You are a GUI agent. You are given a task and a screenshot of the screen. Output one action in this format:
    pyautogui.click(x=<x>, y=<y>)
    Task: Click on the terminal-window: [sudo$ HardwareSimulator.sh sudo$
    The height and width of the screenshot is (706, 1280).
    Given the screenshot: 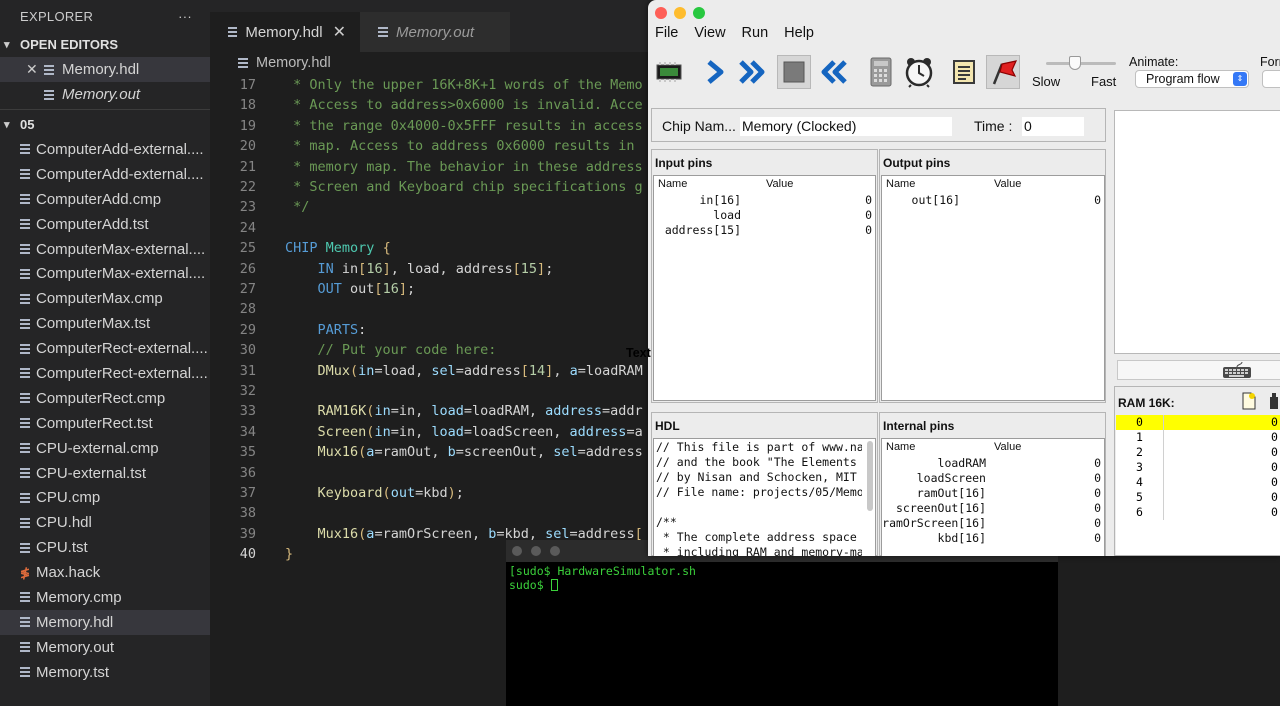 What is the action you would take?
    pyautogui.click(x=782, y=623)
    